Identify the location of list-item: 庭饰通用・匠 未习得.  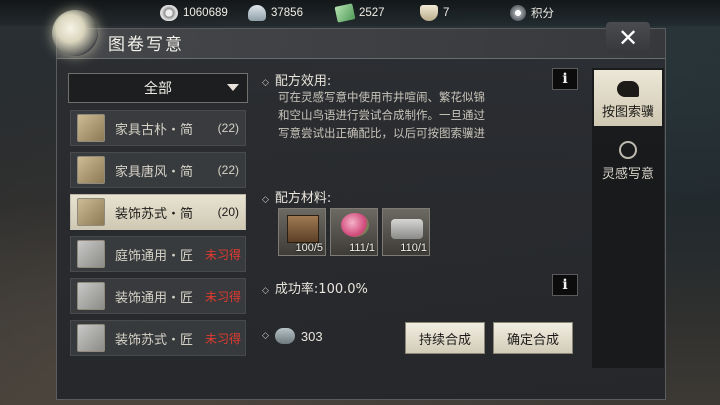
(158, 254).